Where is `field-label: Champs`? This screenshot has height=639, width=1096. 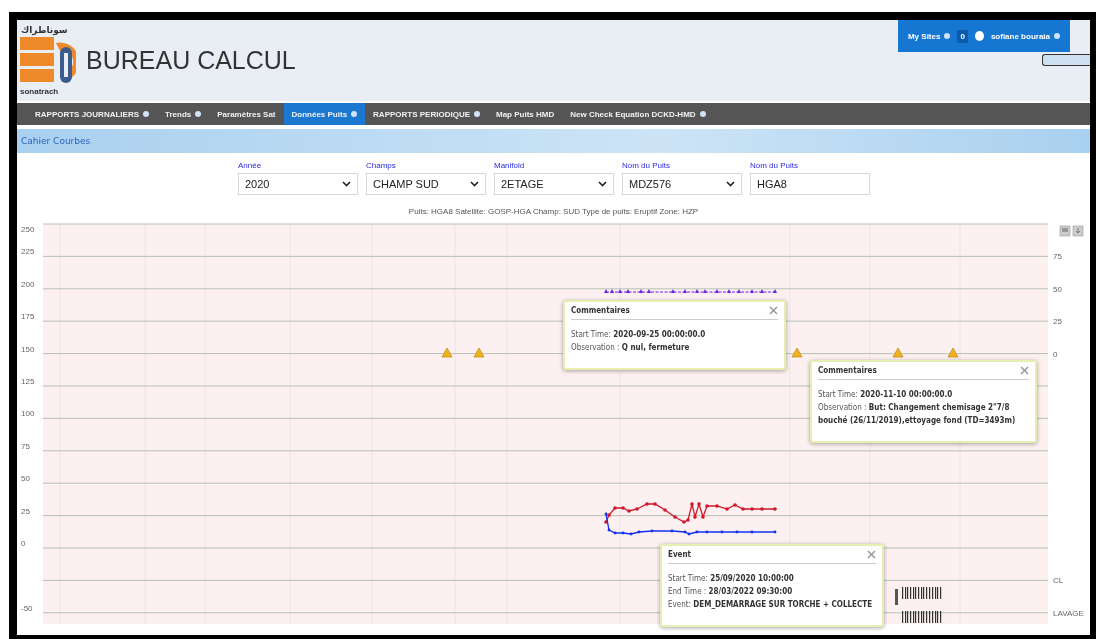 field-label: Champs is located at coordinates (381, 165).